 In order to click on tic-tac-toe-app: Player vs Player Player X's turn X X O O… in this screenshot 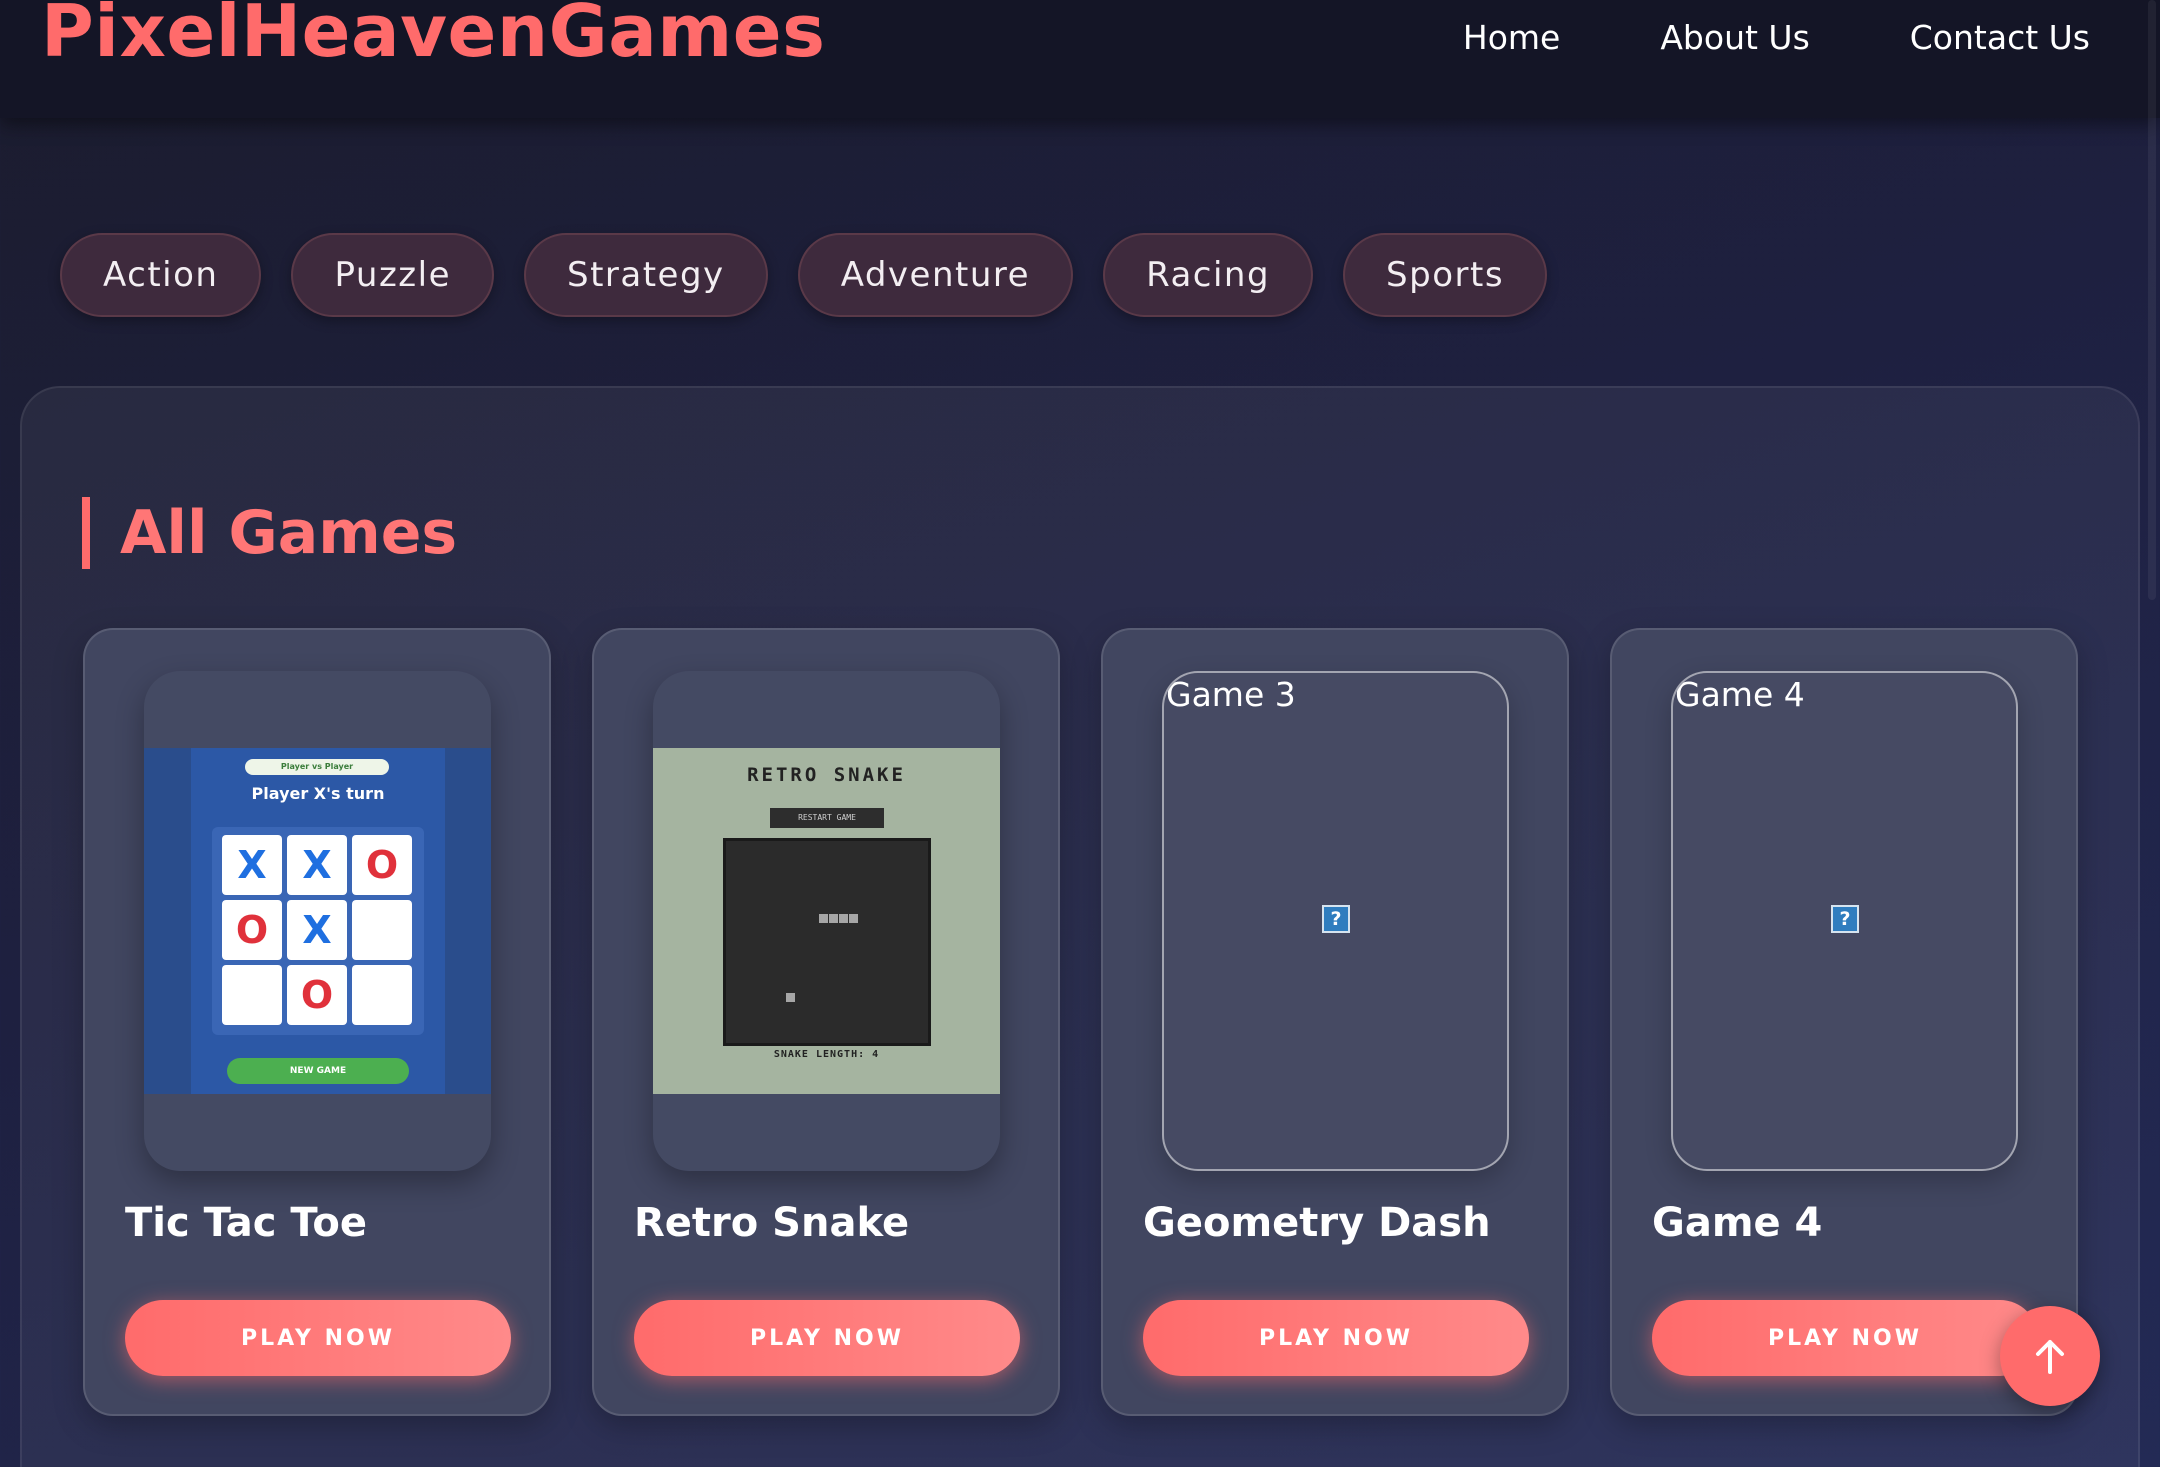, I will do `click(318, 921)`.